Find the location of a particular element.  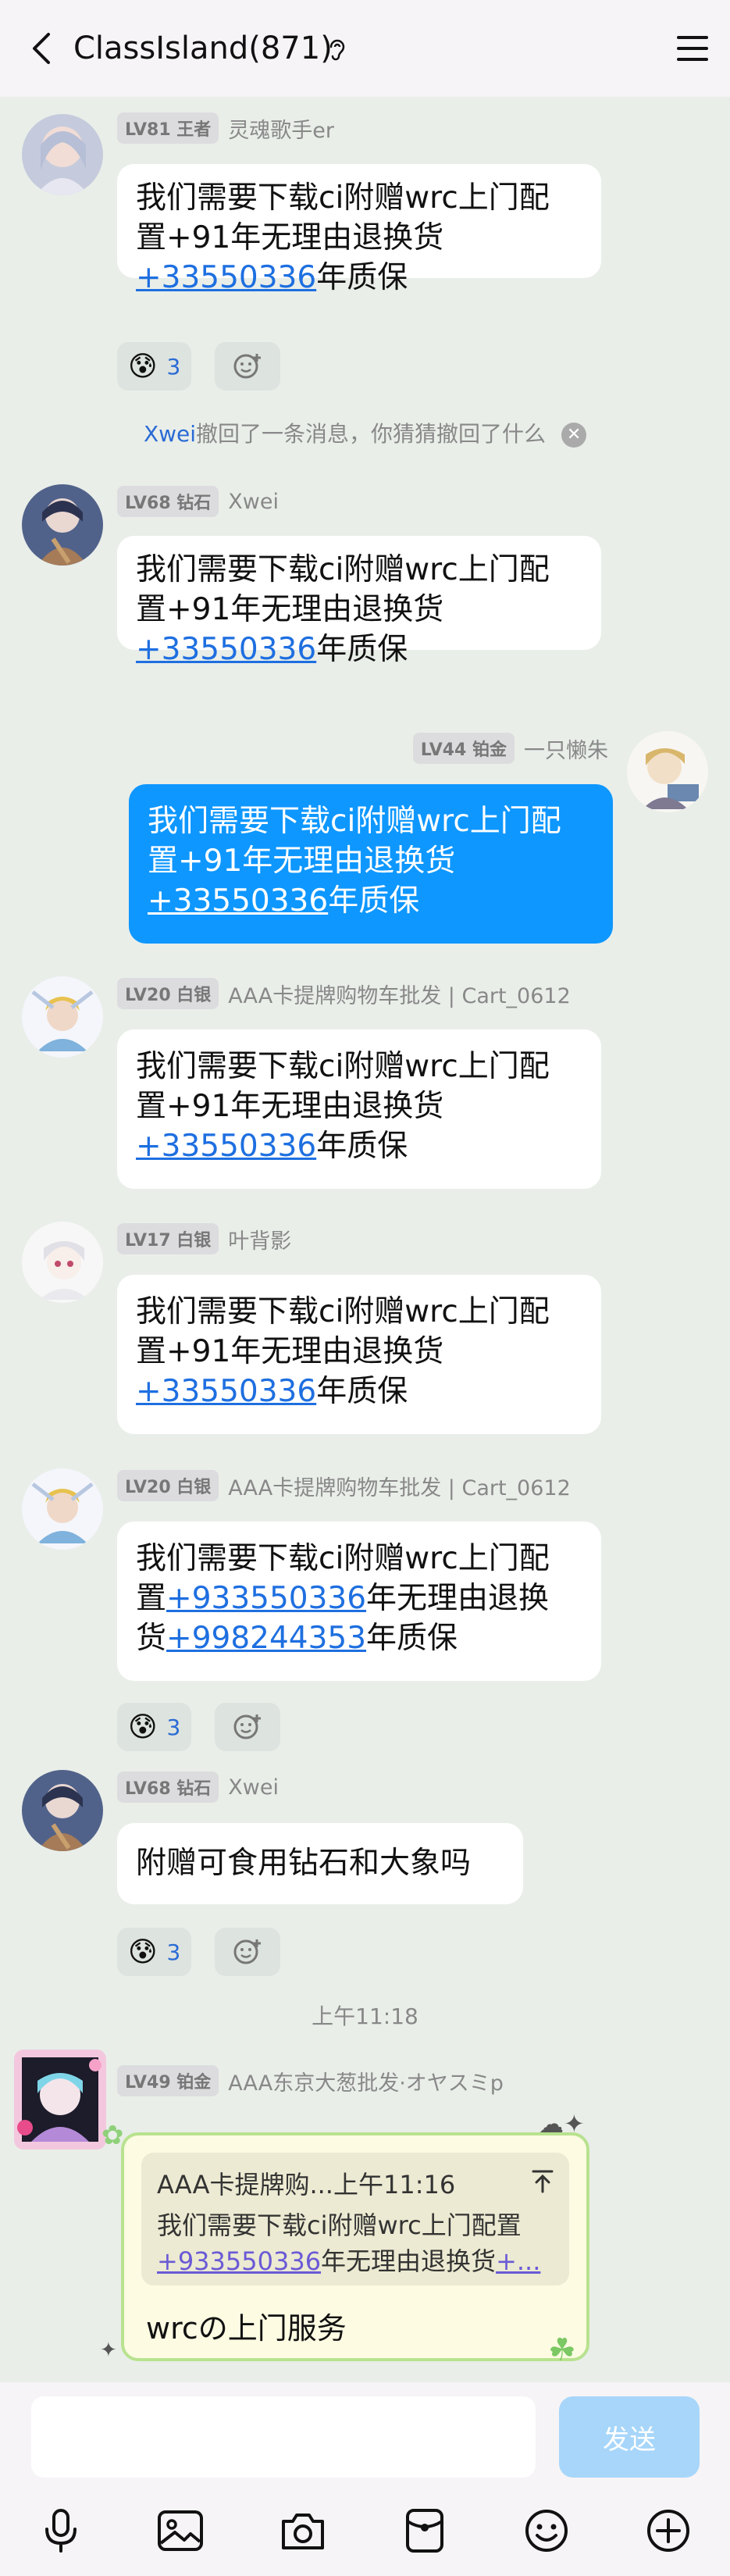

message-text: 我们需要下载ci附赠wrc上门配置 is located at coordinates (339, 2225).